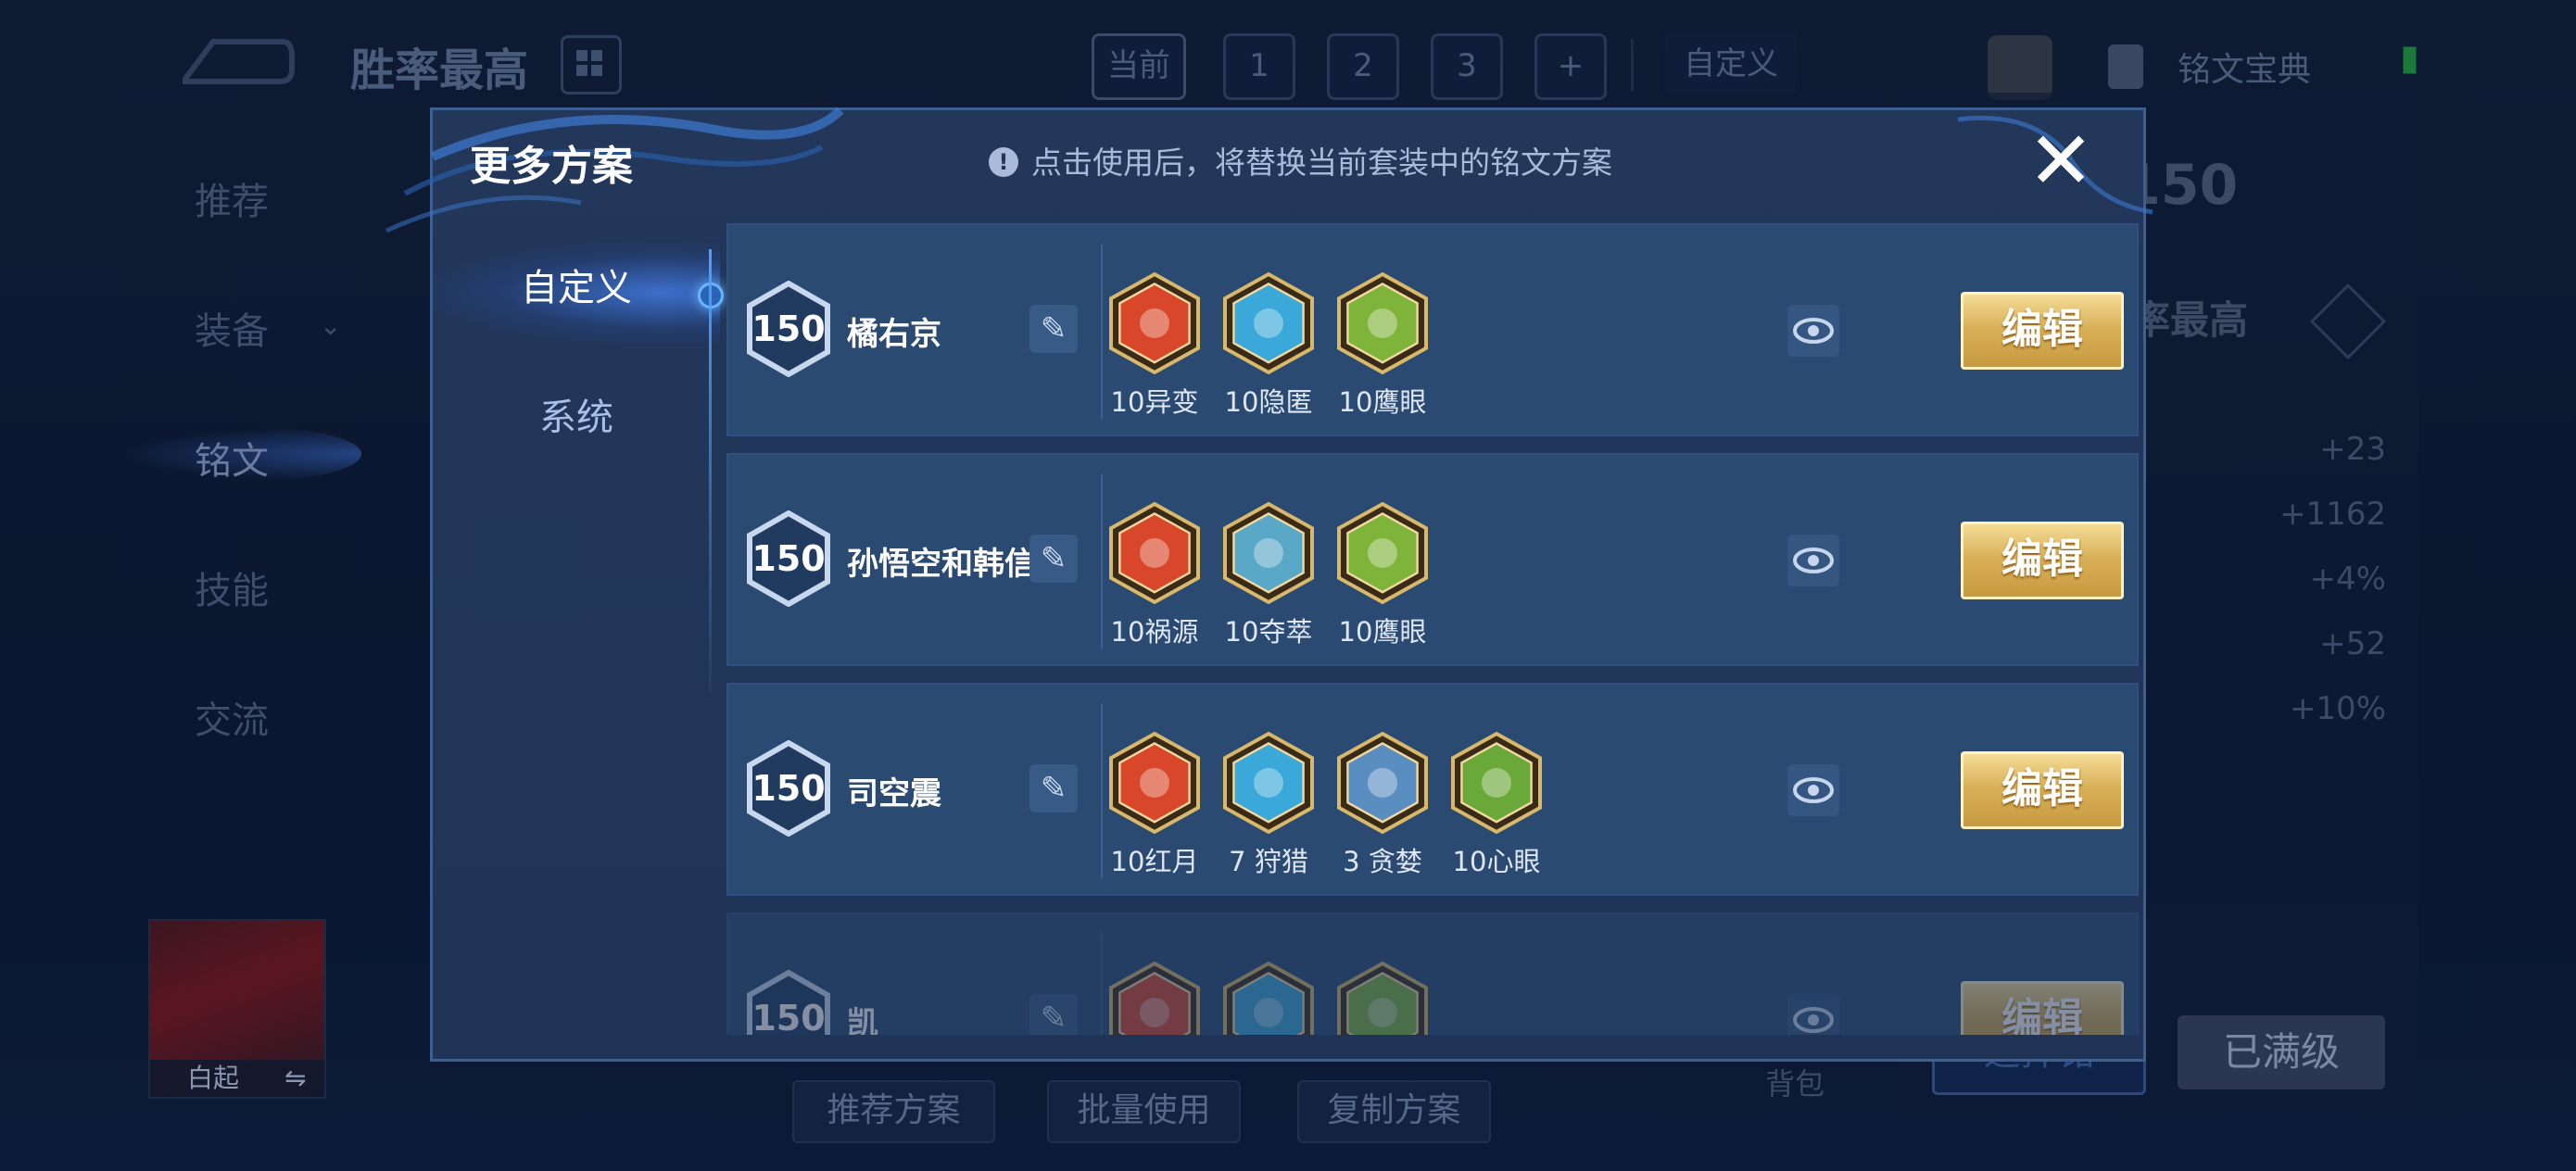 This screenshot has height=1171, width=2576. I want to click on plan-row: 150 孙悟空和韩信 ✎ 10祸源 10夺萃 10鹰眼 编辑, so click(1432, 559).